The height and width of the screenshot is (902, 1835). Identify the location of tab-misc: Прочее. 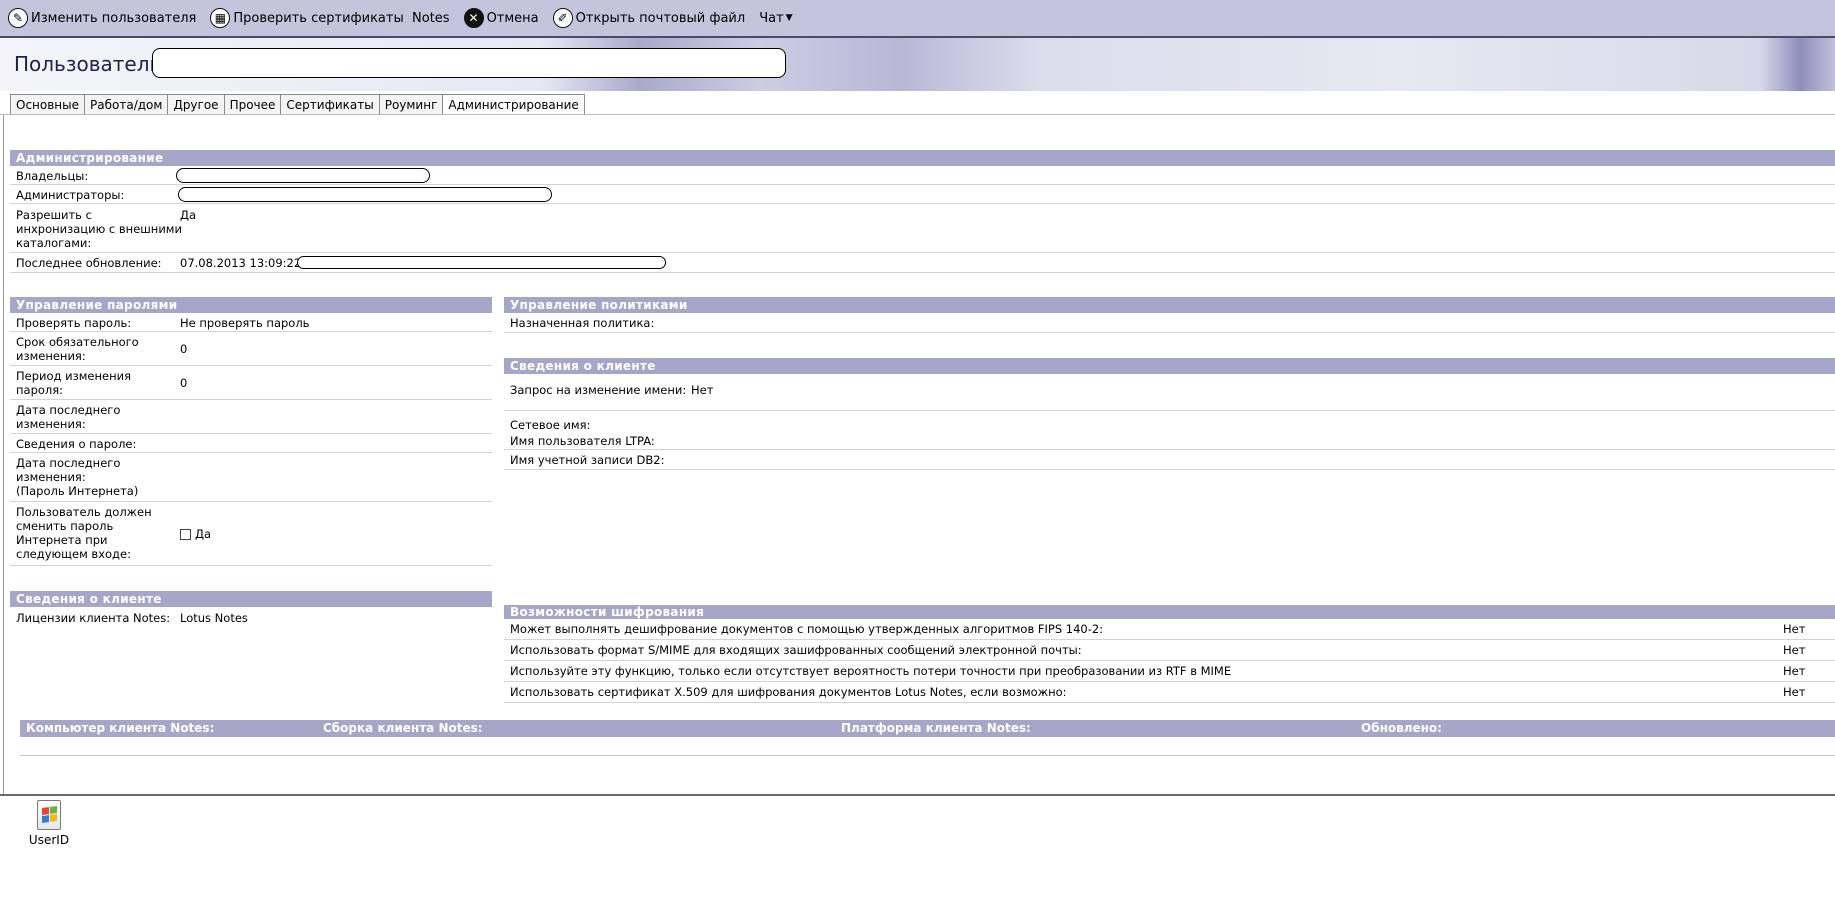
(252, 104).